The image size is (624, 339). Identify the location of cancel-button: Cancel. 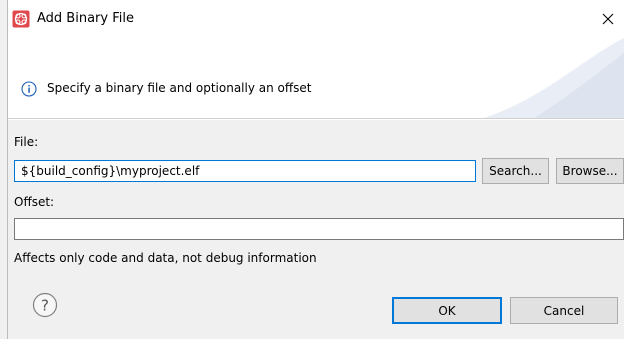
(564, 310).